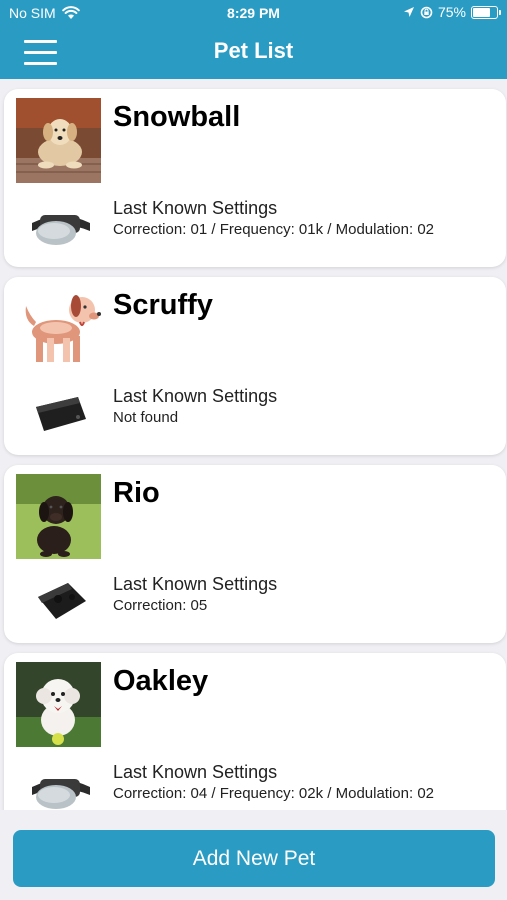  Describe the element at coordinates (408, 12) in the screenshot. I see `location-arrow-icon` at that location.